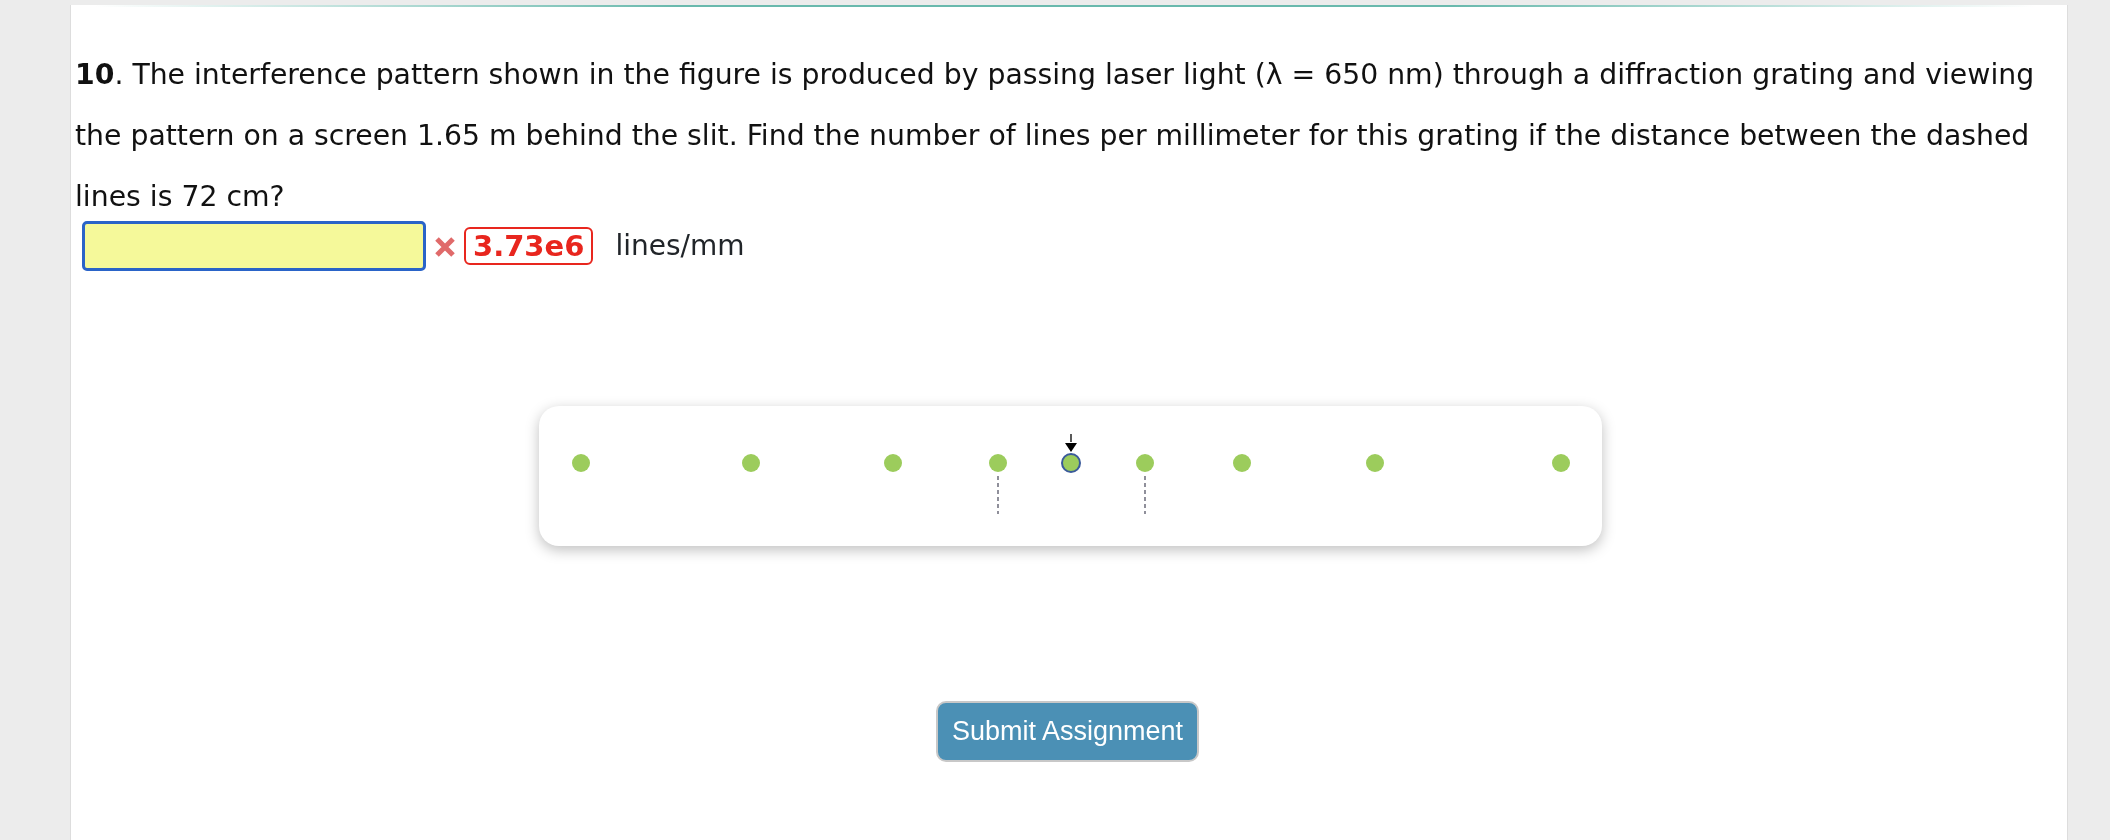 Image resolution: width=2110 pixels, height=840 pixels. What do you see at coordinates (1068, 731) in the screenshot?
I see `submit-button: Submit Assignment` at bounding box center [1068, 731].